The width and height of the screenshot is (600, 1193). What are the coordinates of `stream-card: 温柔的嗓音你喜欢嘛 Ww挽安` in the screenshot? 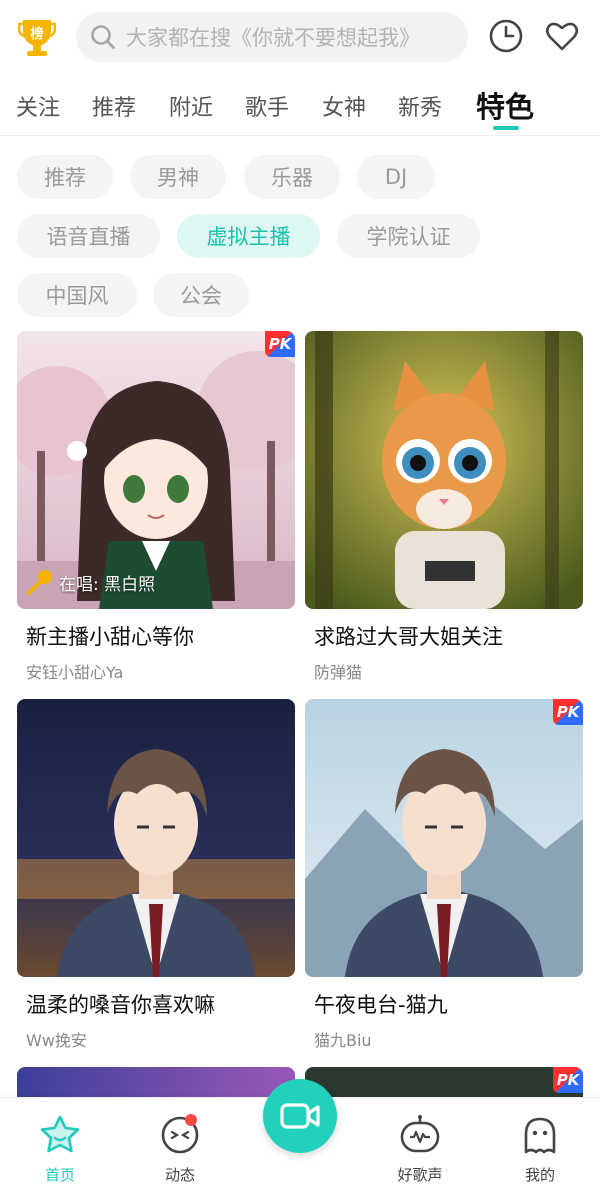 It's located at (156, 875).